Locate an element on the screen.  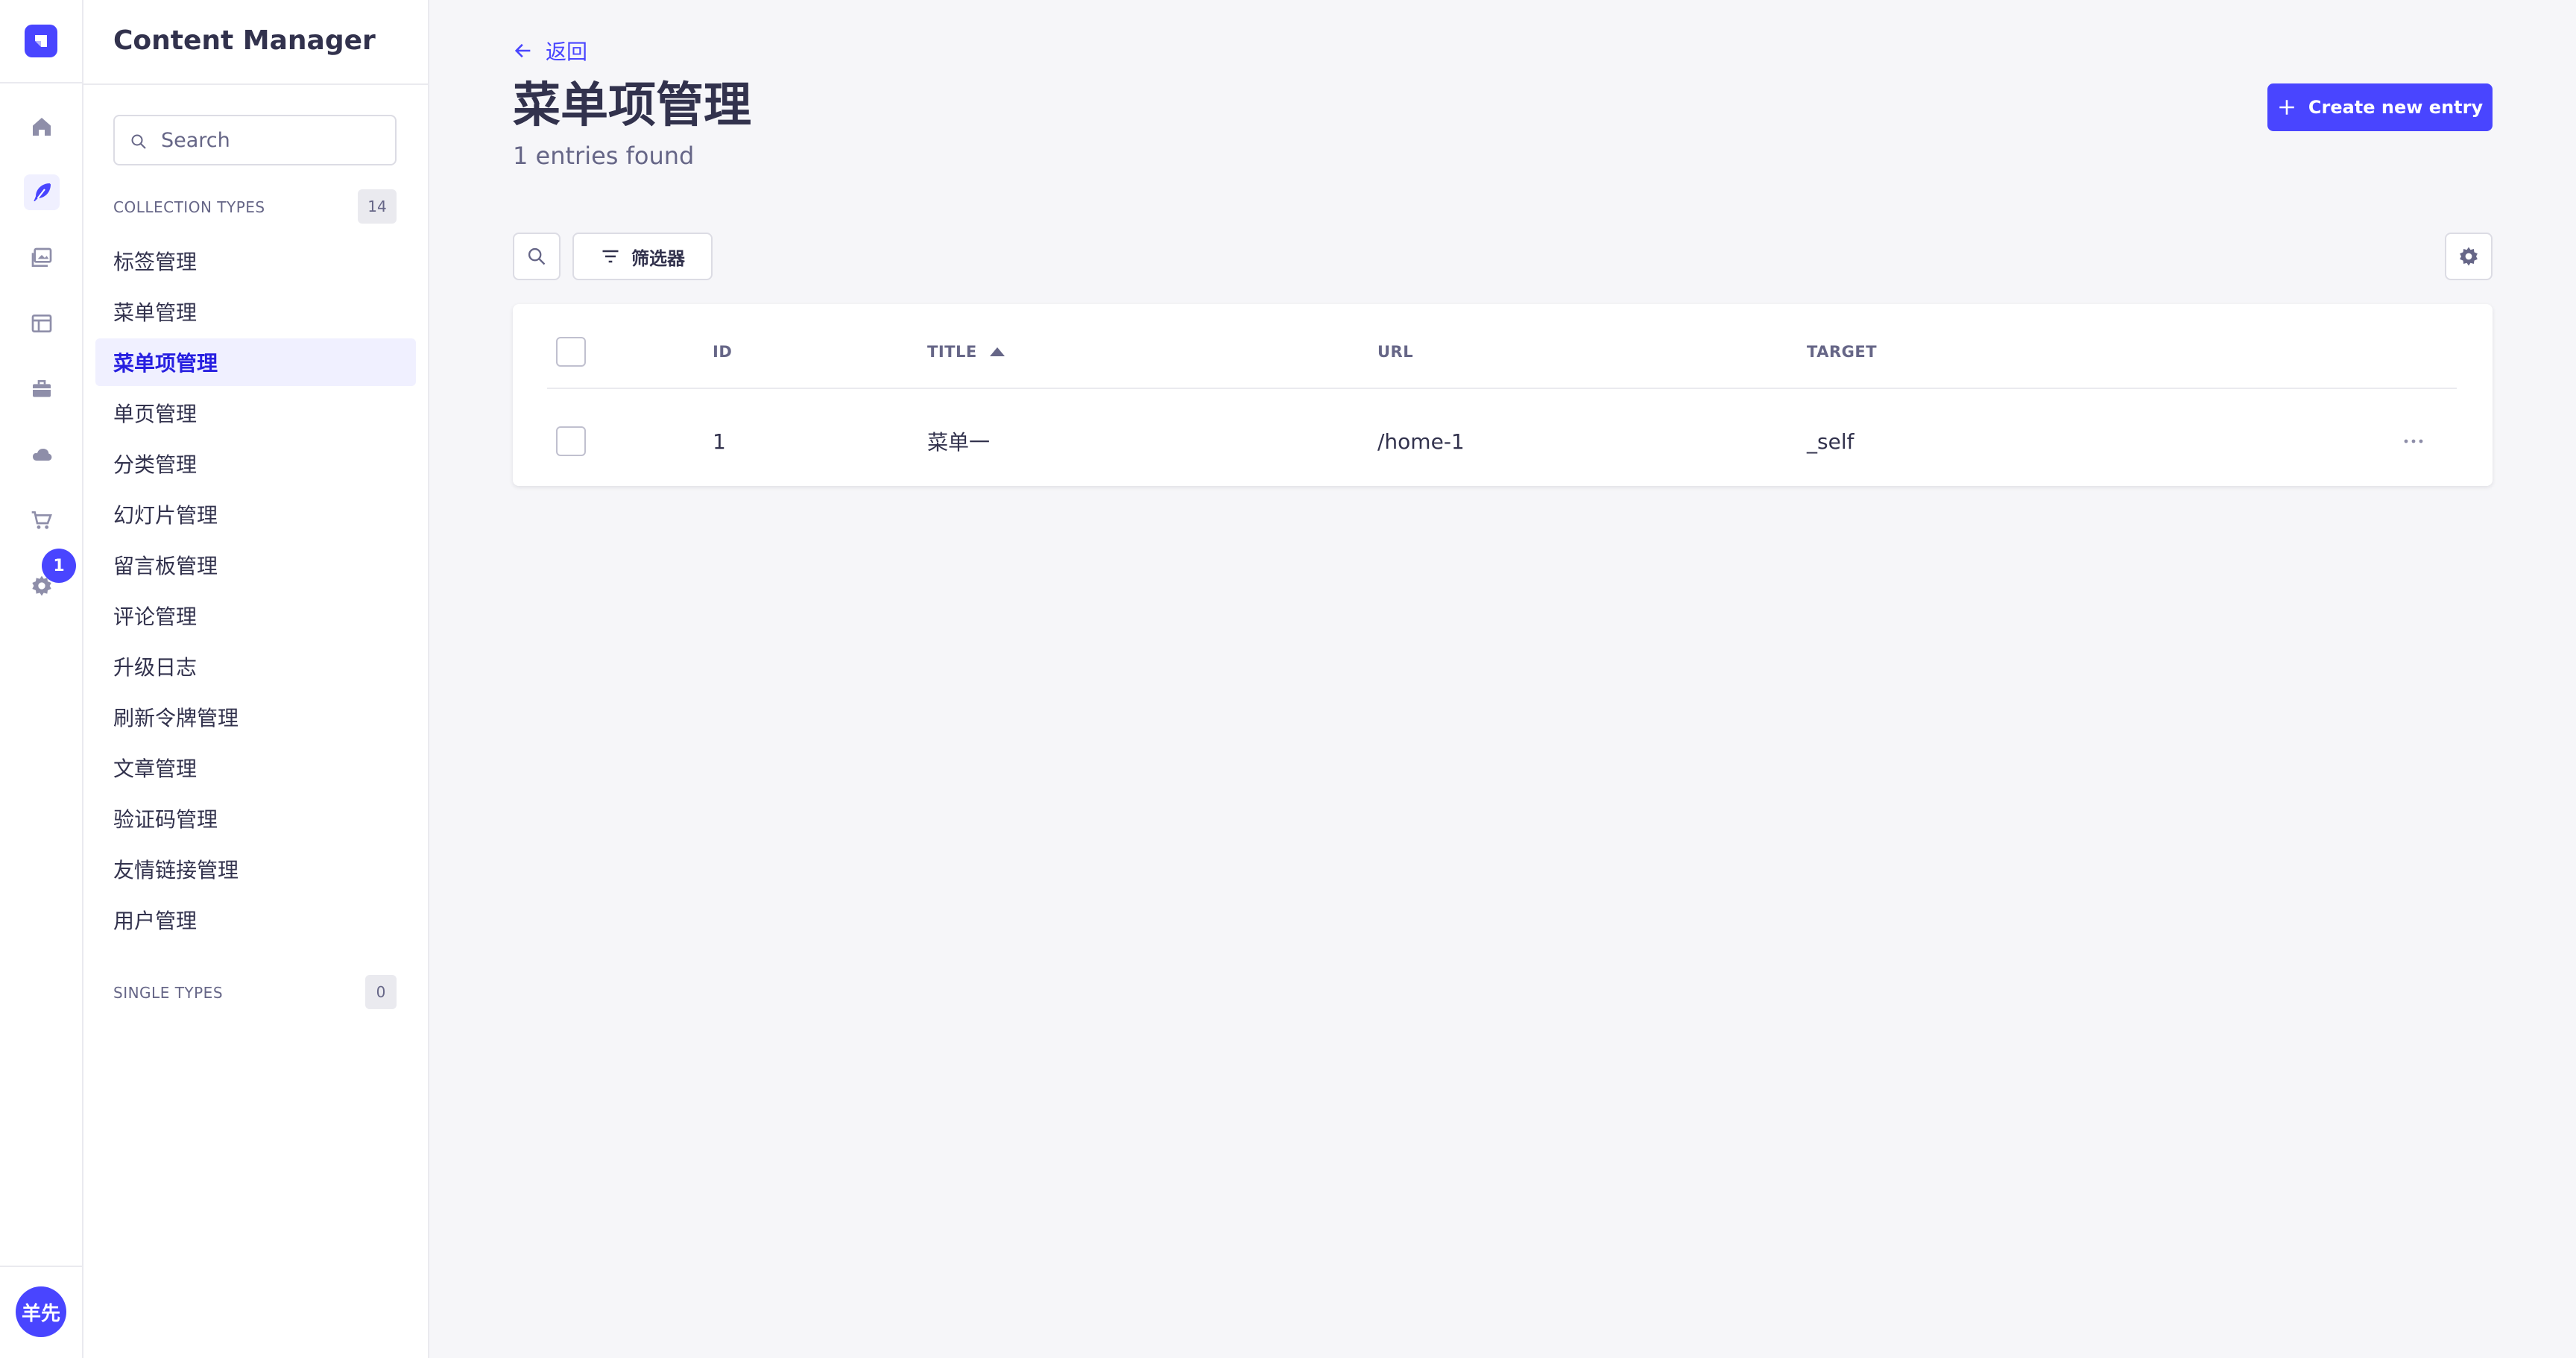
gear-icon is located at coordinates (2469, 256).